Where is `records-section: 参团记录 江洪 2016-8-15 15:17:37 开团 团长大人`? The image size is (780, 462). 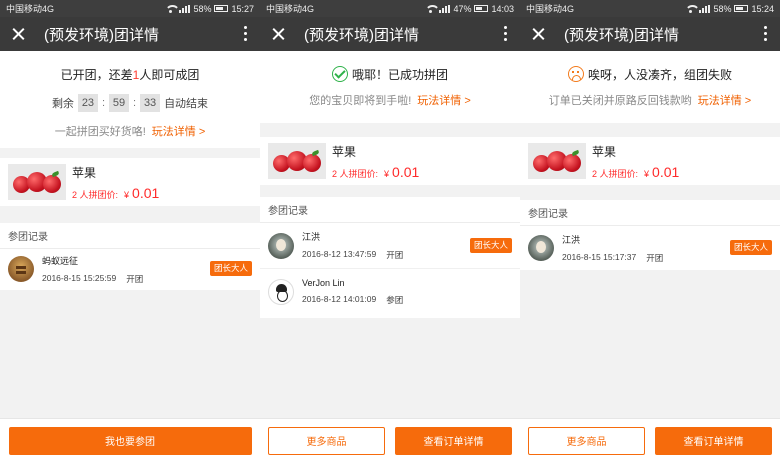
records-section: 参团记录 江洪 2016-8-15 15:17:37 开团 团长大人 is located at coordinates (650, 235).